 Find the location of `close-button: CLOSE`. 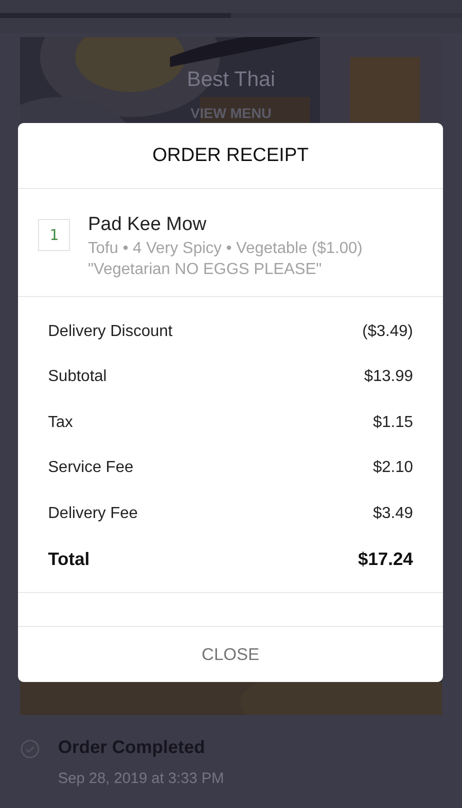

close-button: CLOSE is located at coordinates (231, 654).